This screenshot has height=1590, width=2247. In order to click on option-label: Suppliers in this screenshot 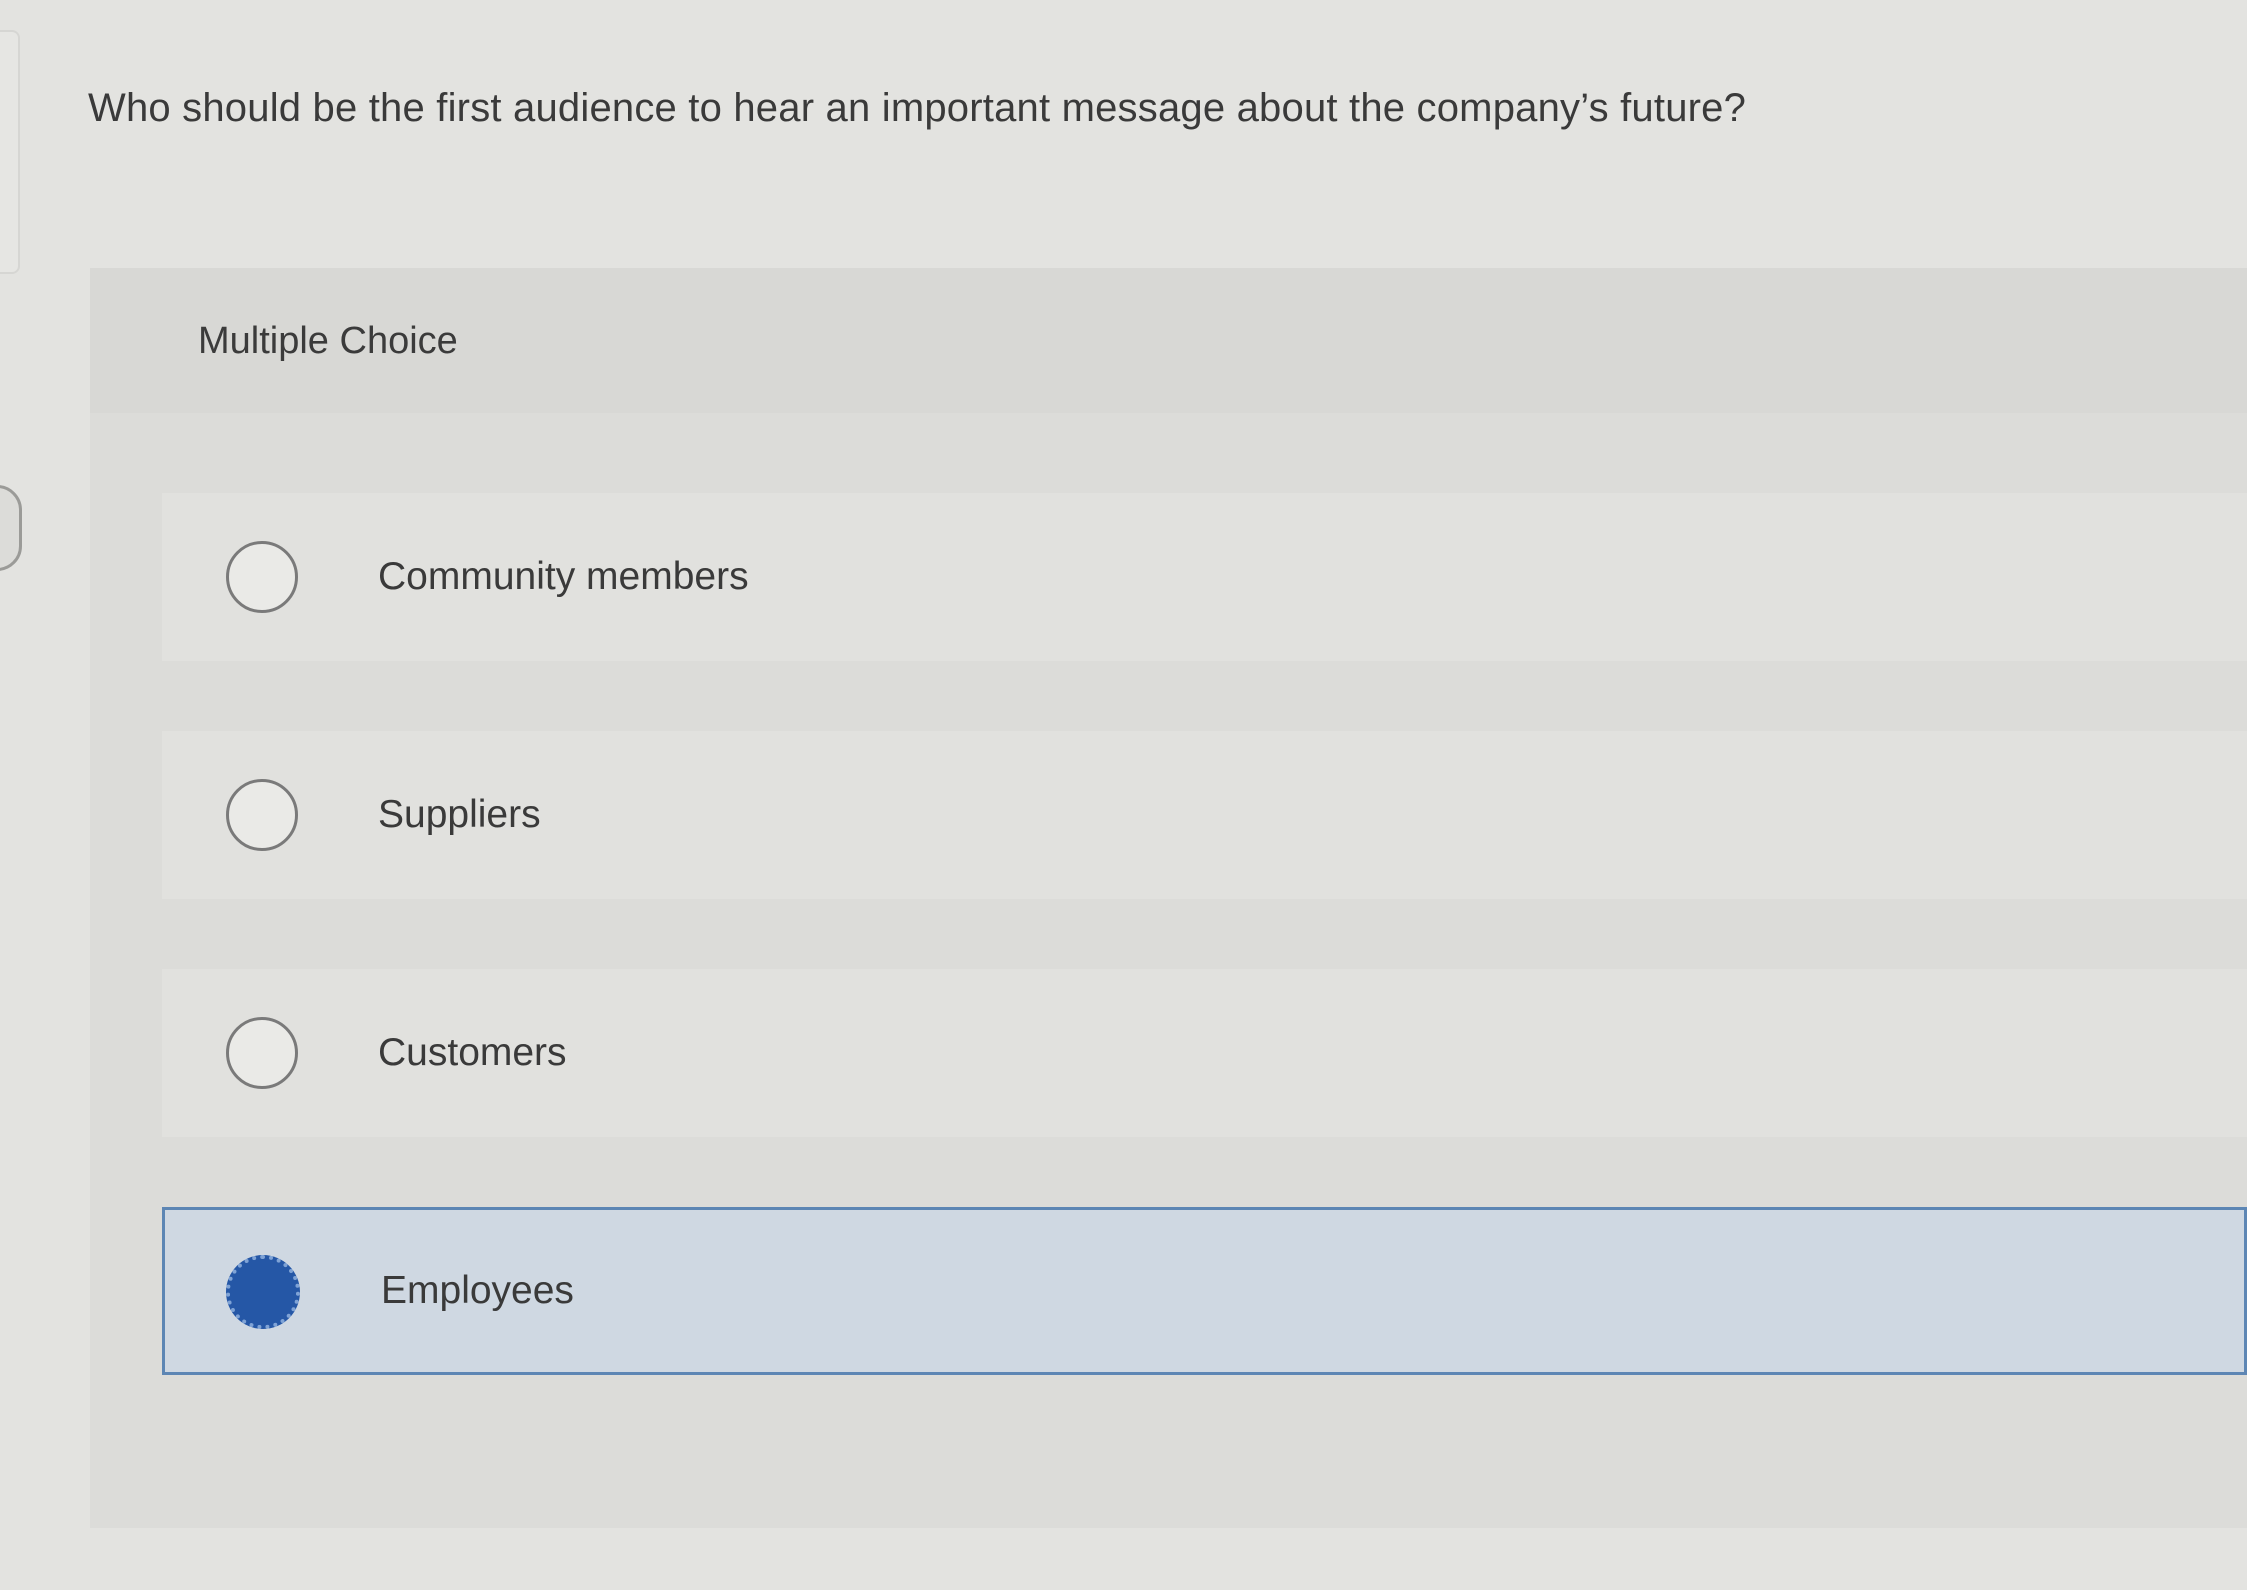, I will do `click(459, 814)`.